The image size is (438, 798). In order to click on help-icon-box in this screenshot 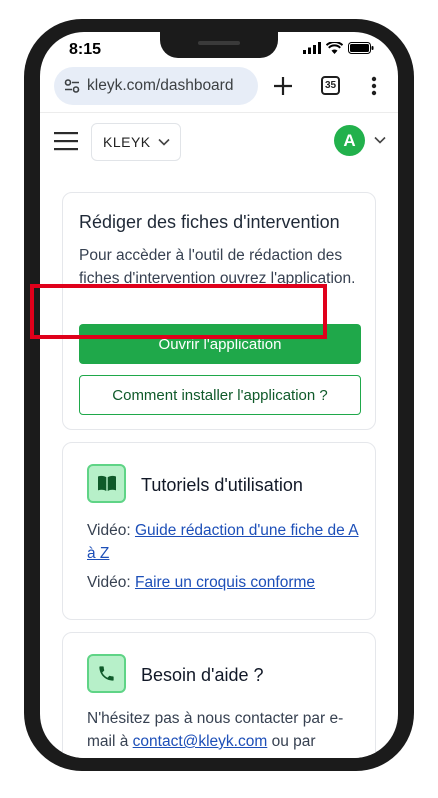, I will do `click(106, 673)`.